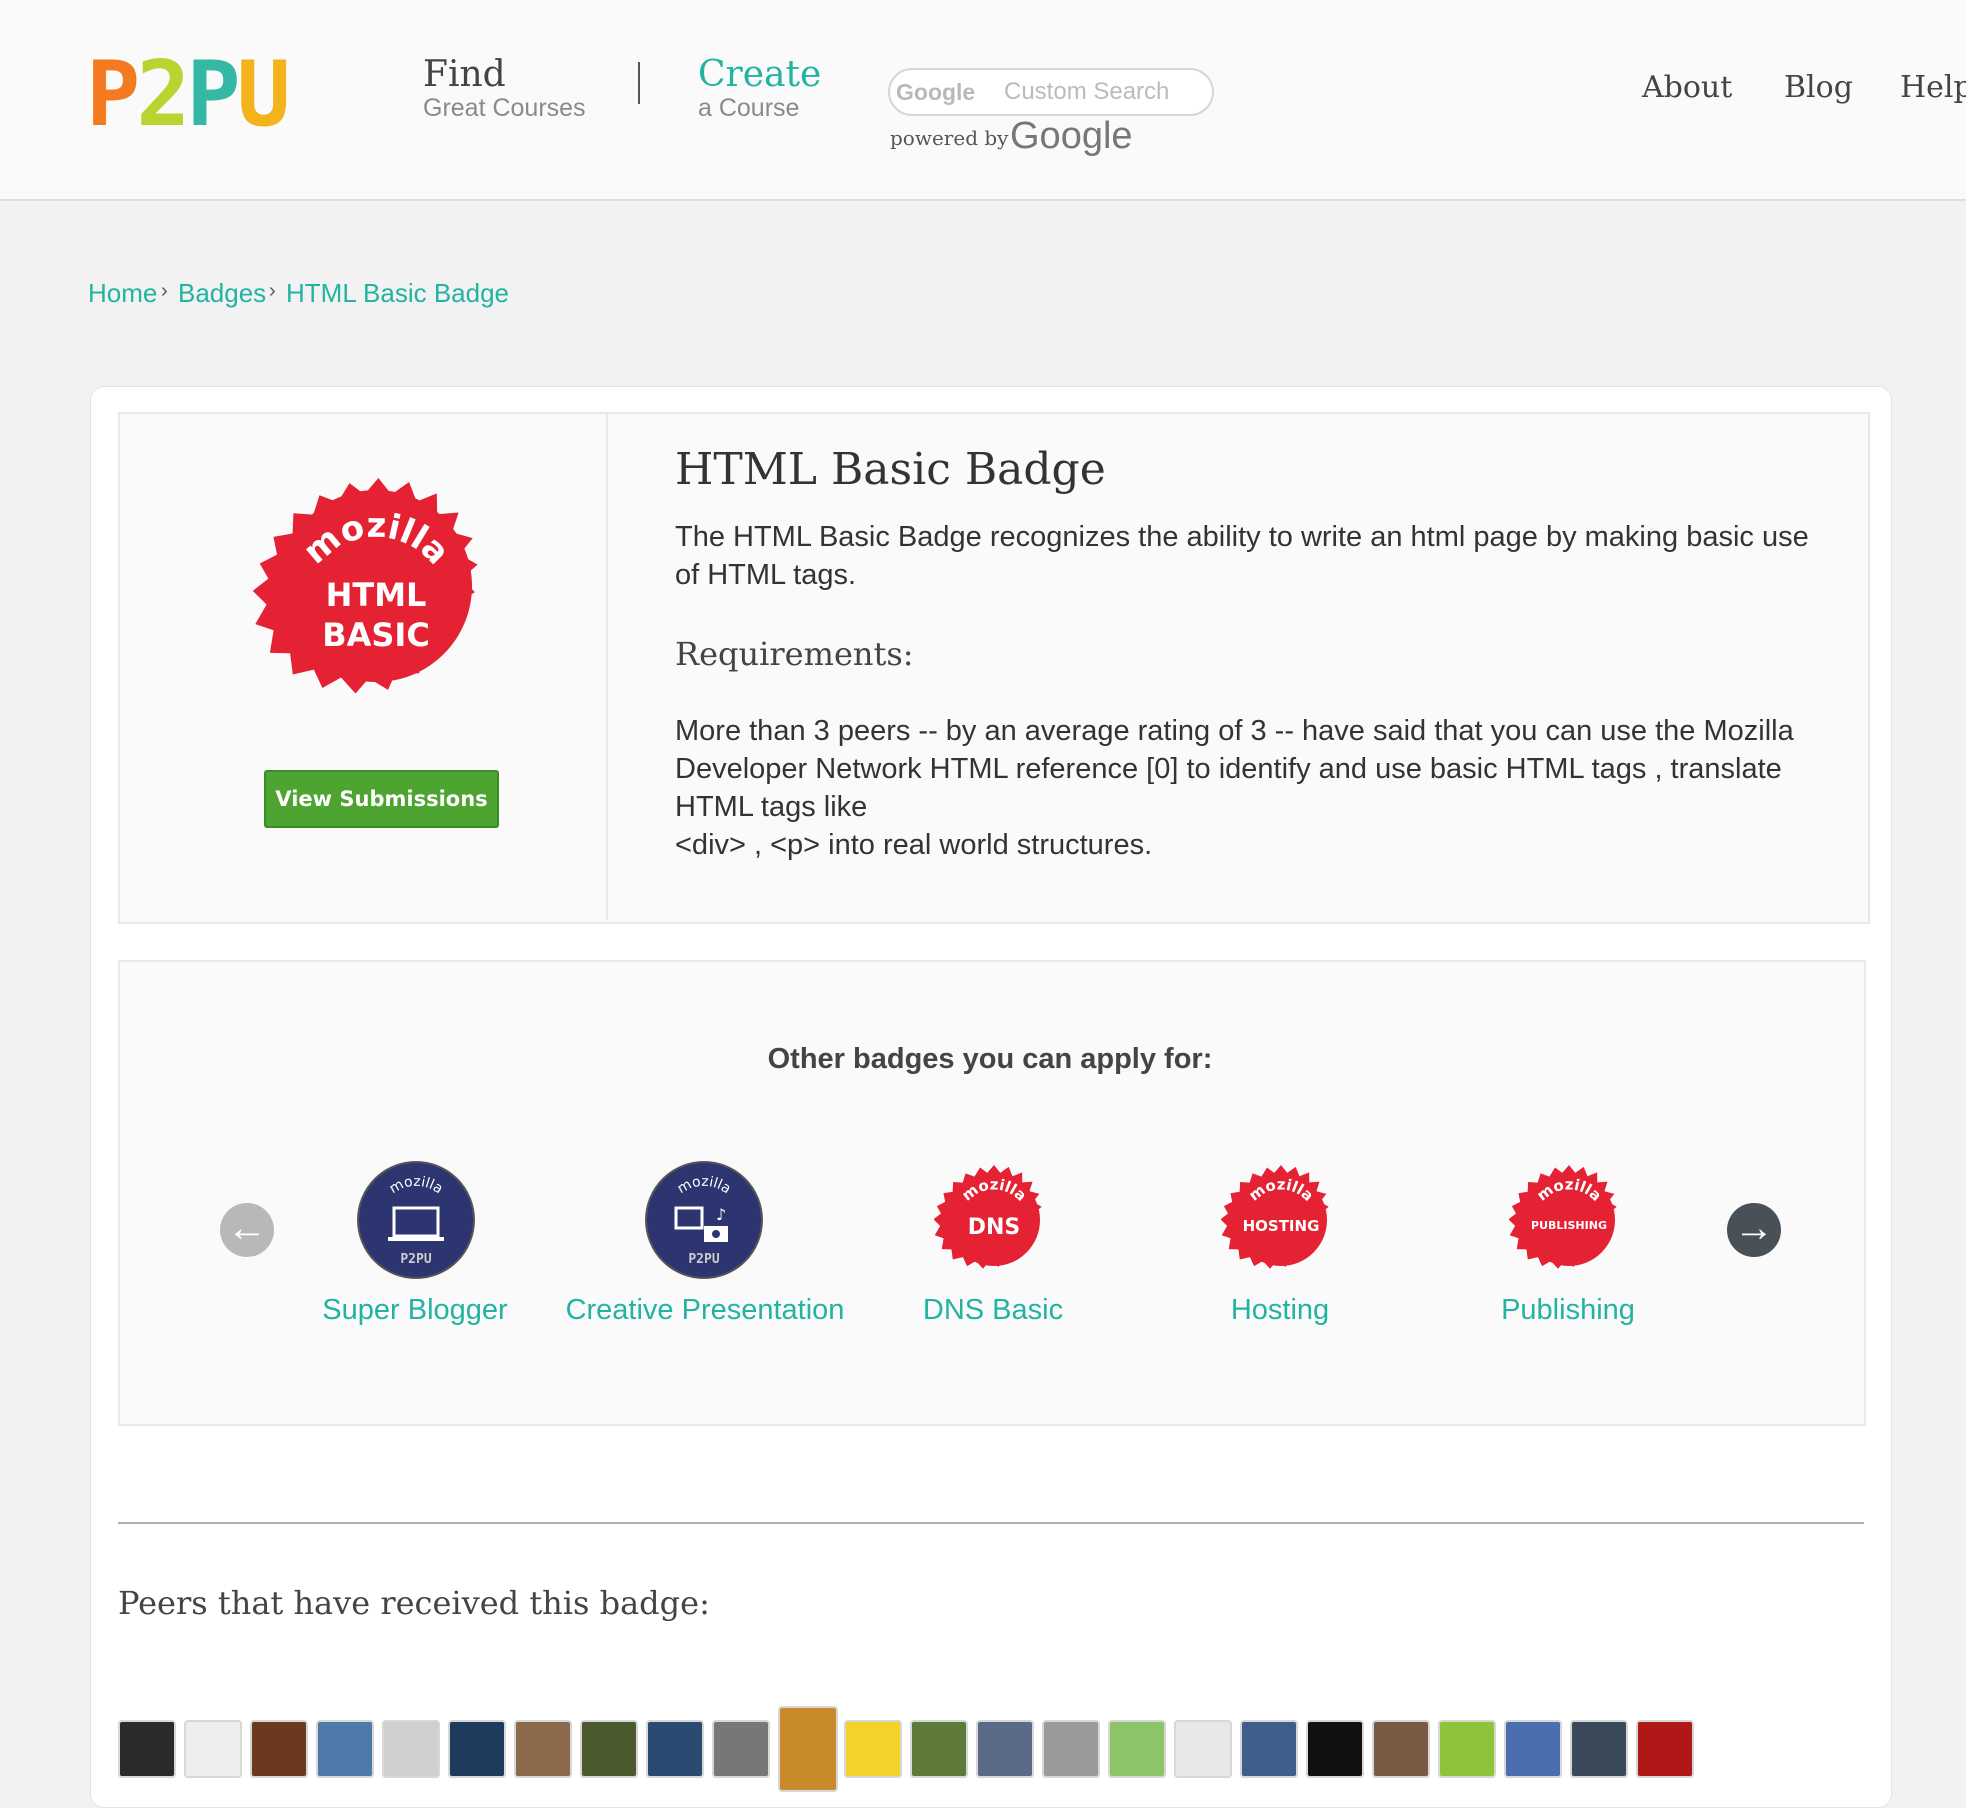 This screenshot has height=1808, width=1966. I want to click on nav-divider, so click(639, 83).